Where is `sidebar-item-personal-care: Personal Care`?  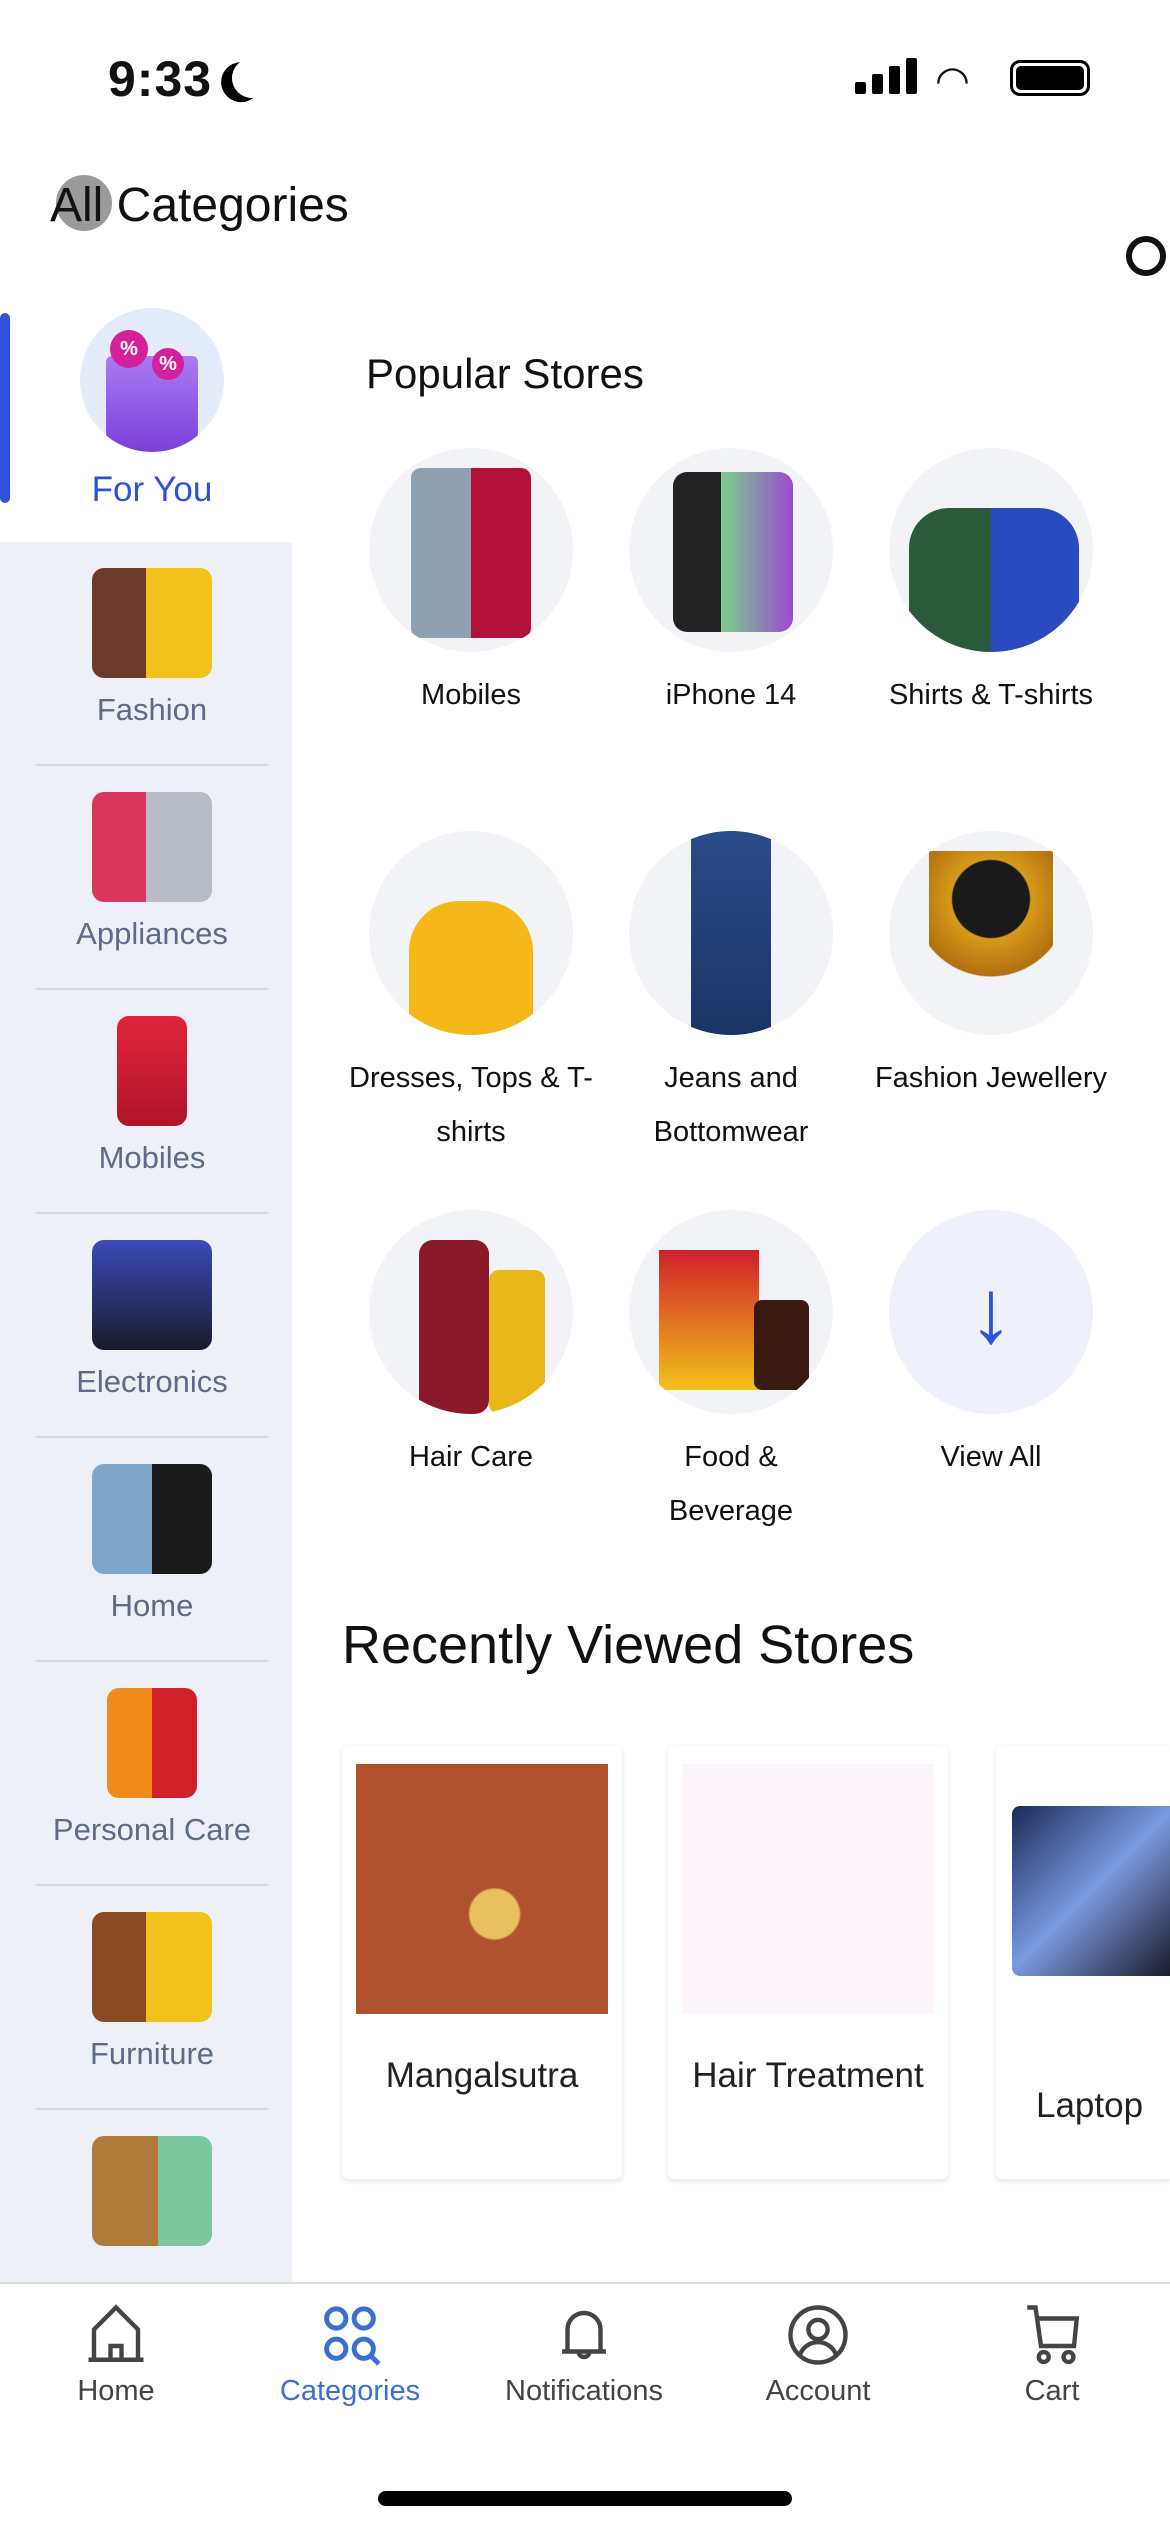 sidebar-item-personal-care: Personal Care is located at coordinates (152, 1774).